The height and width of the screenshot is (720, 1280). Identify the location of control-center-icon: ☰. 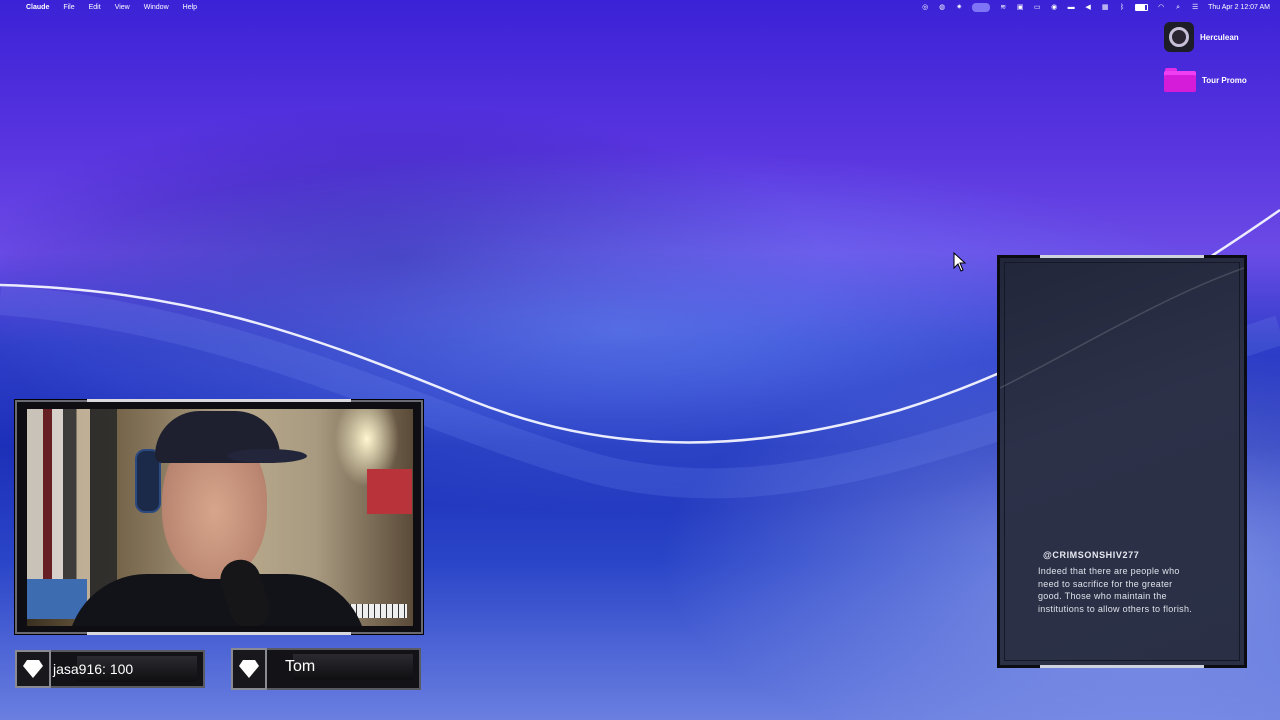
(1195, 7).